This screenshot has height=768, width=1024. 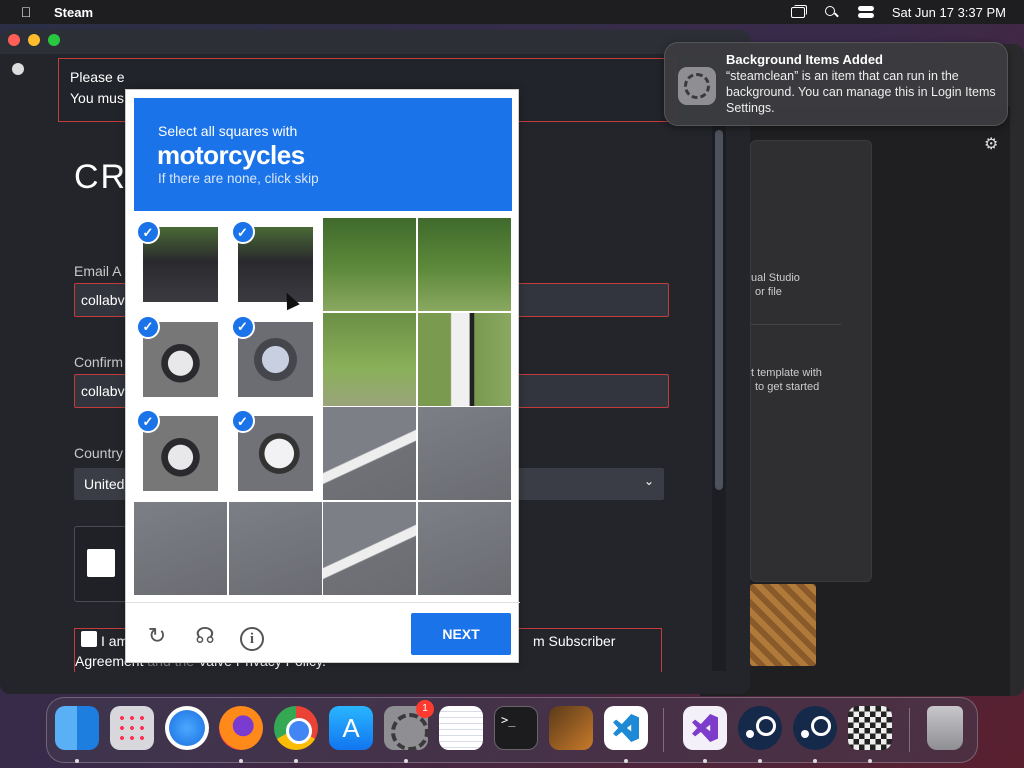 I want to click on gear-icon: ⚙, so click(x=991, y=144).